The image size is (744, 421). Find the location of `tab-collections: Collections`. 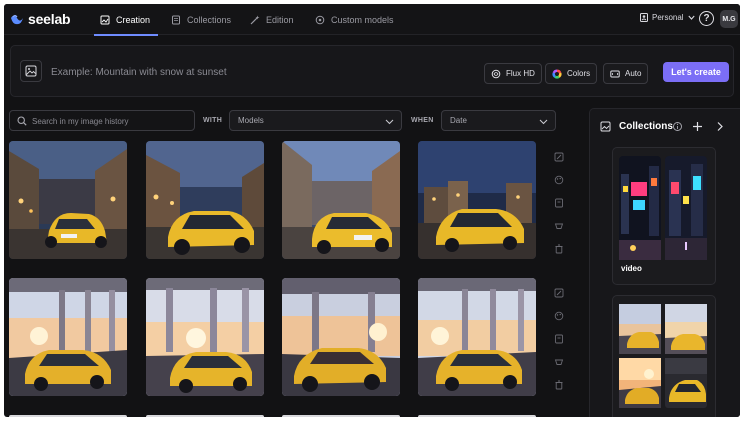

tab-collections: Collections is located at coordinates (201, 19).